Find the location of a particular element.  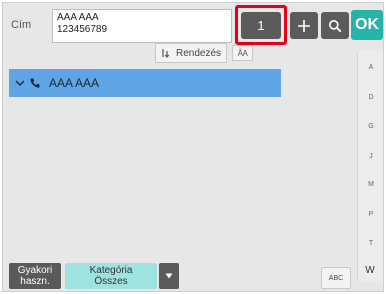

chevron-down-icon is located at coordinates (20, 83).